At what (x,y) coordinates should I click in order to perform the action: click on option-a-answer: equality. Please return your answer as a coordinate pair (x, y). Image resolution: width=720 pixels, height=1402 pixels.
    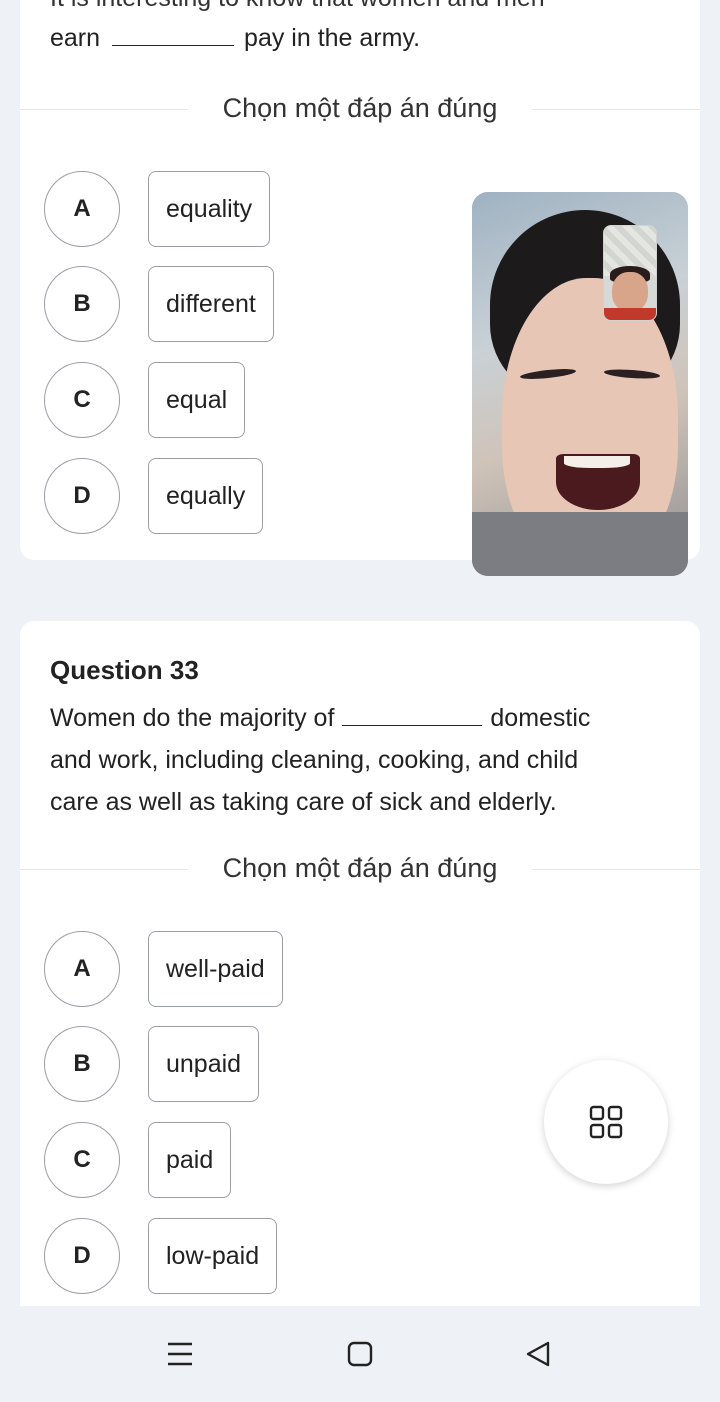
    Looking at the image, I should click on (209, 209).